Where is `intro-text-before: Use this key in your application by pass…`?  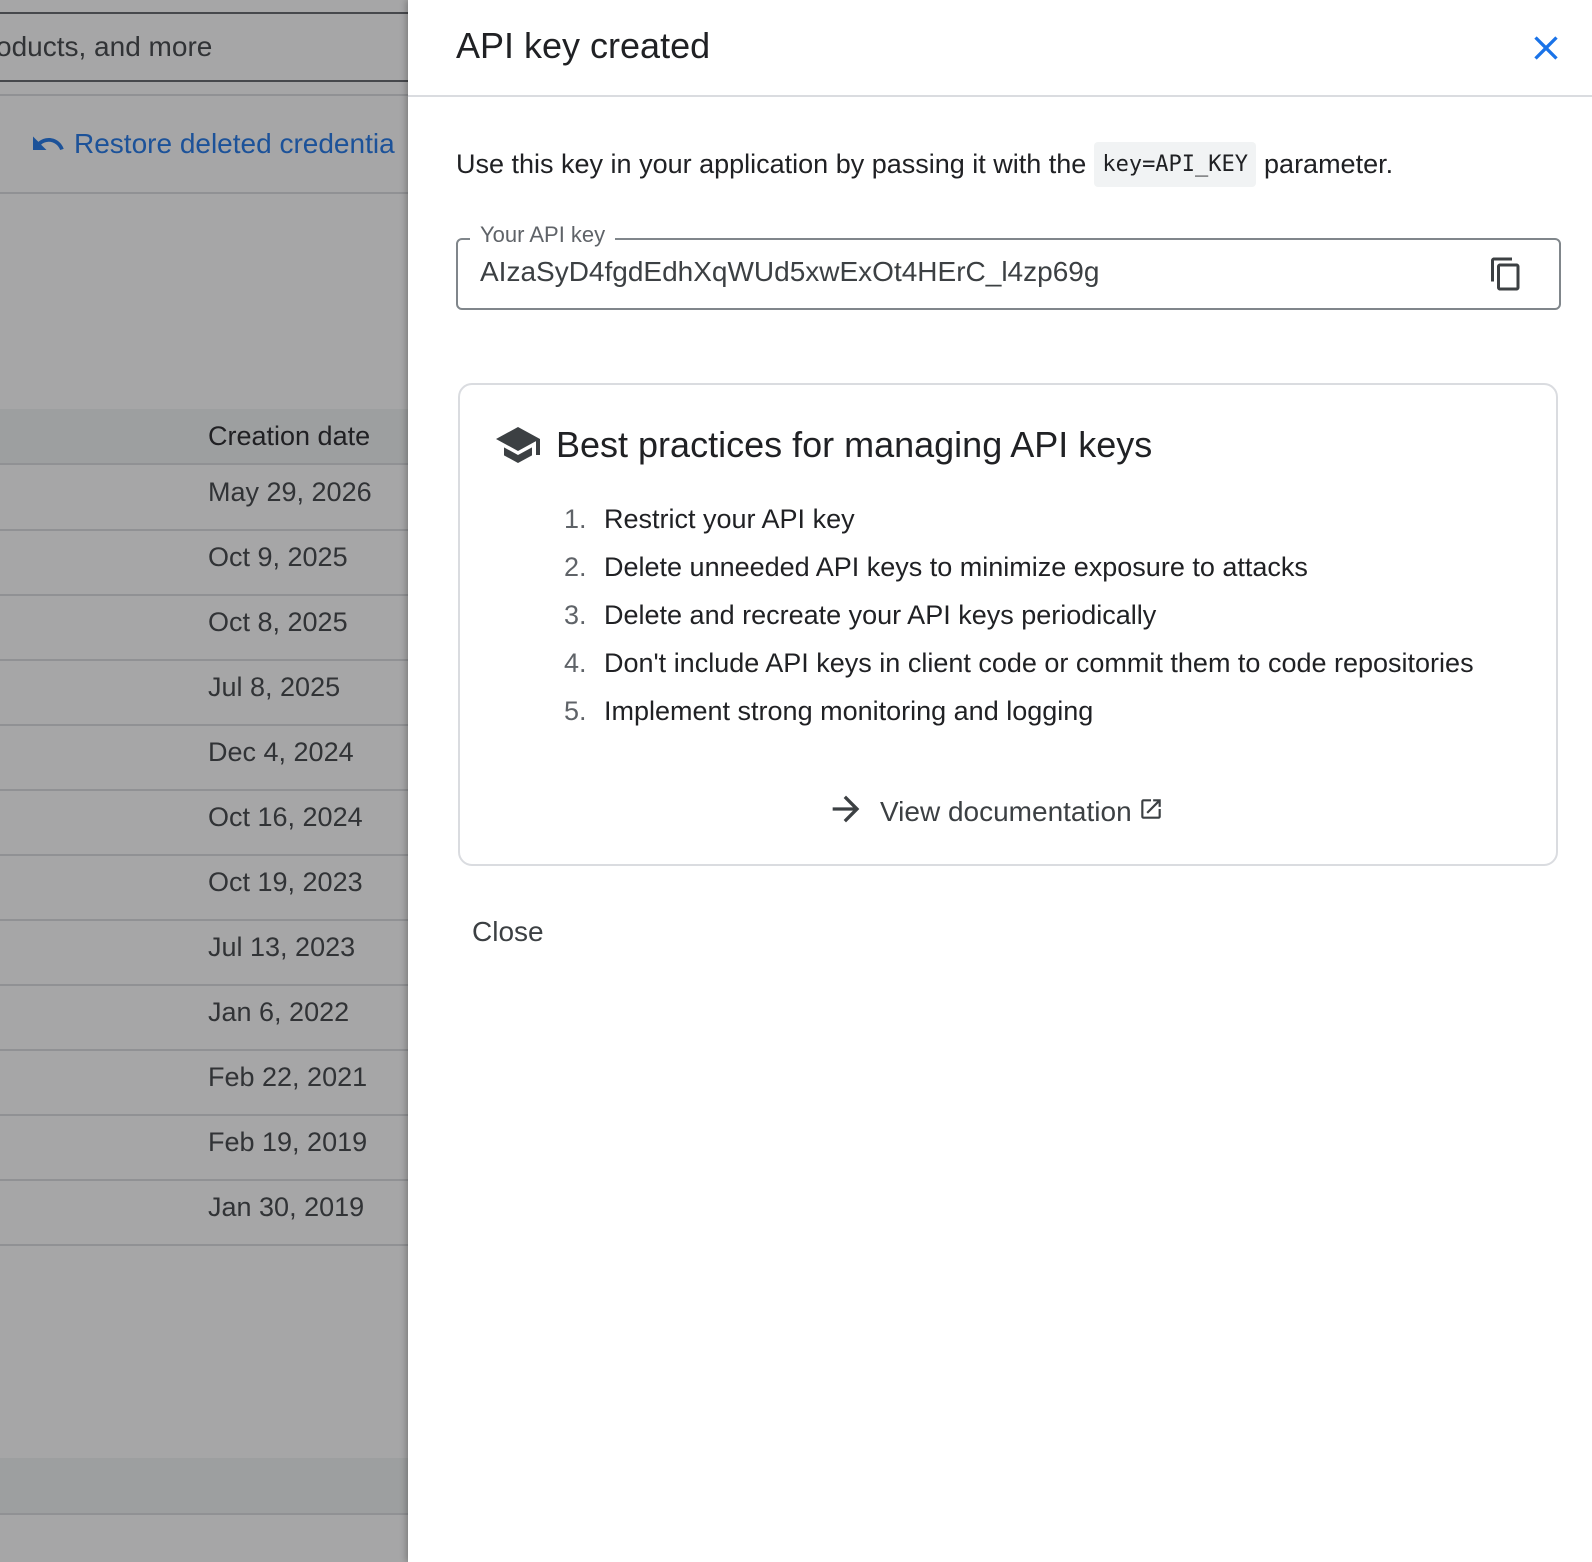 intro-text-before: Use this key in your application by pass… is located at coordinates (771, 164).